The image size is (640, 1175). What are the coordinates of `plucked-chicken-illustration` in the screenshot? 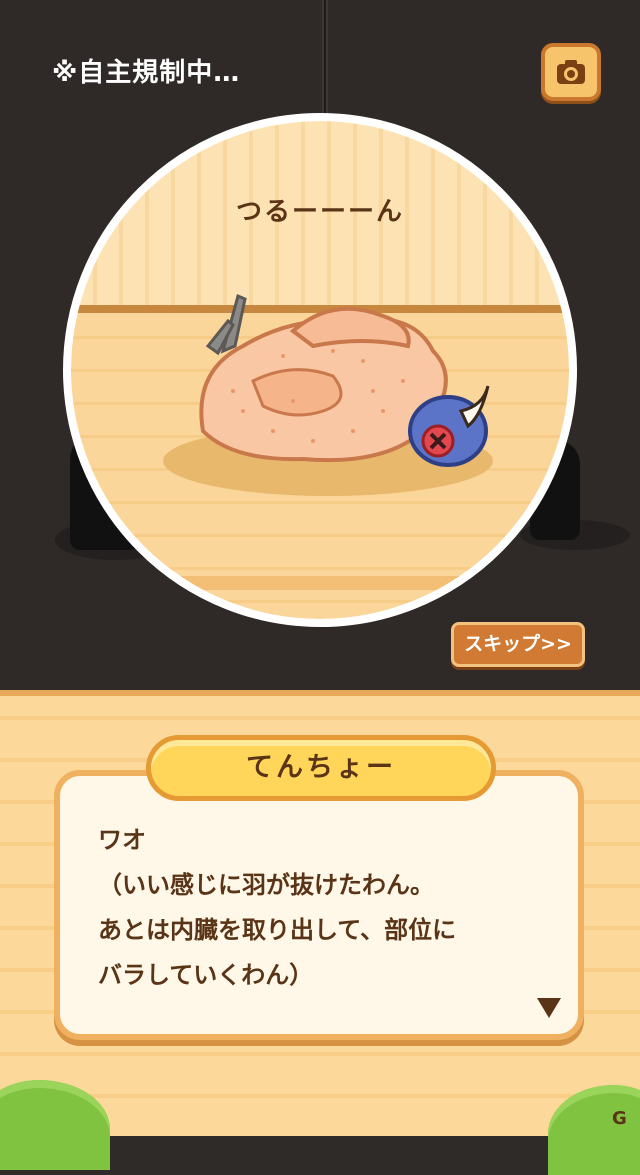 It's located at (344, 380).